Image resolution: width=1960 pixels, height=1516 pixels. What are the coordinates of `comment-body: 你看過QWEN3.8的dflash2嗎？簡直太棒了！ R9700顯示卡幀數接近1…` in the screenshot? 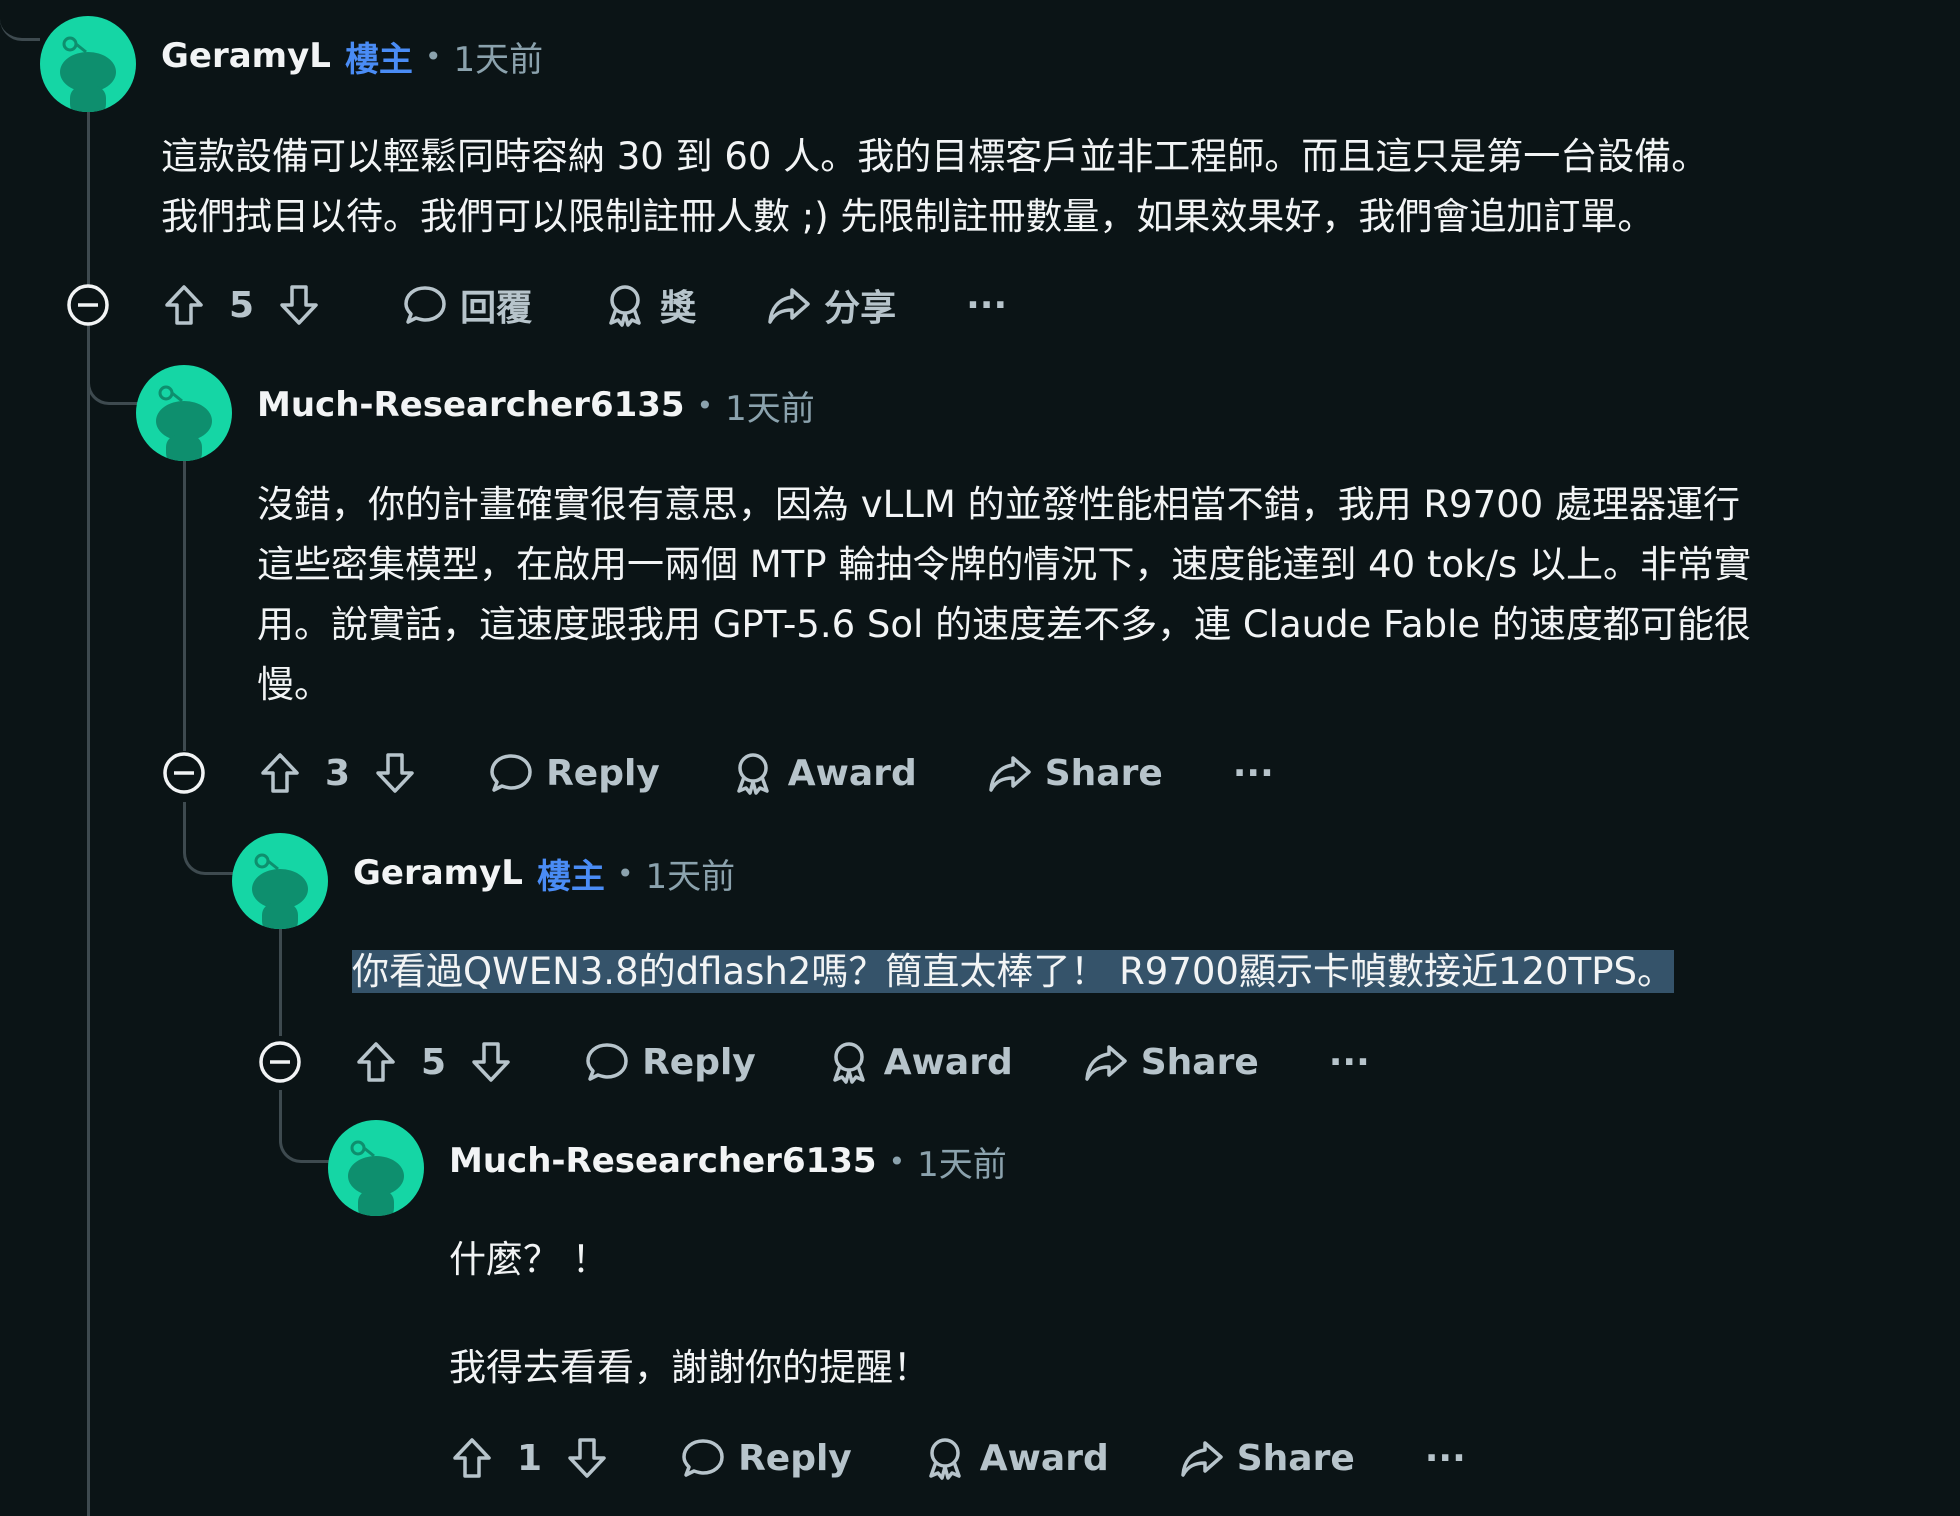 It's located at (1013, 972).